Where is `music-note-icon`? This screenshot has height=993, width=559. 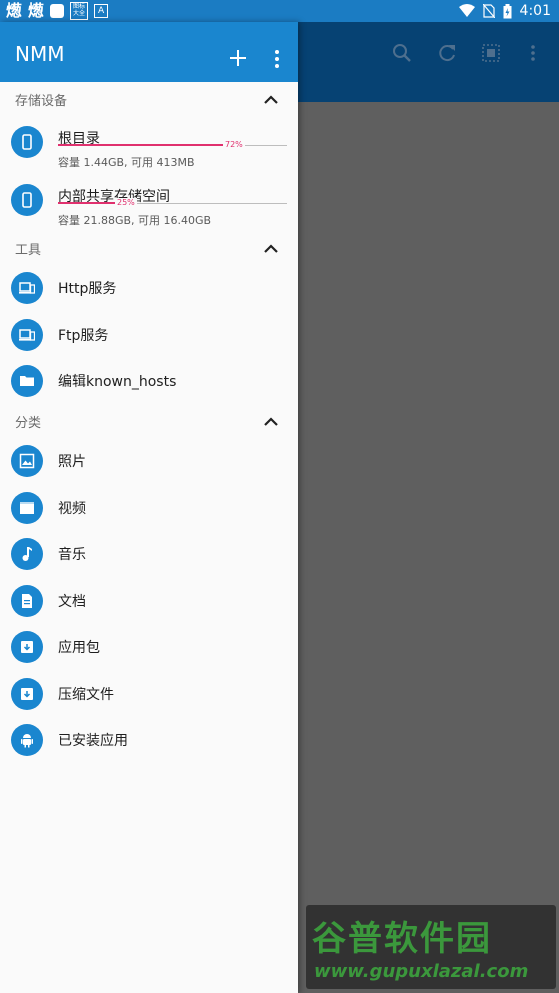
music-note-icon is located at coordinates (27, 554).